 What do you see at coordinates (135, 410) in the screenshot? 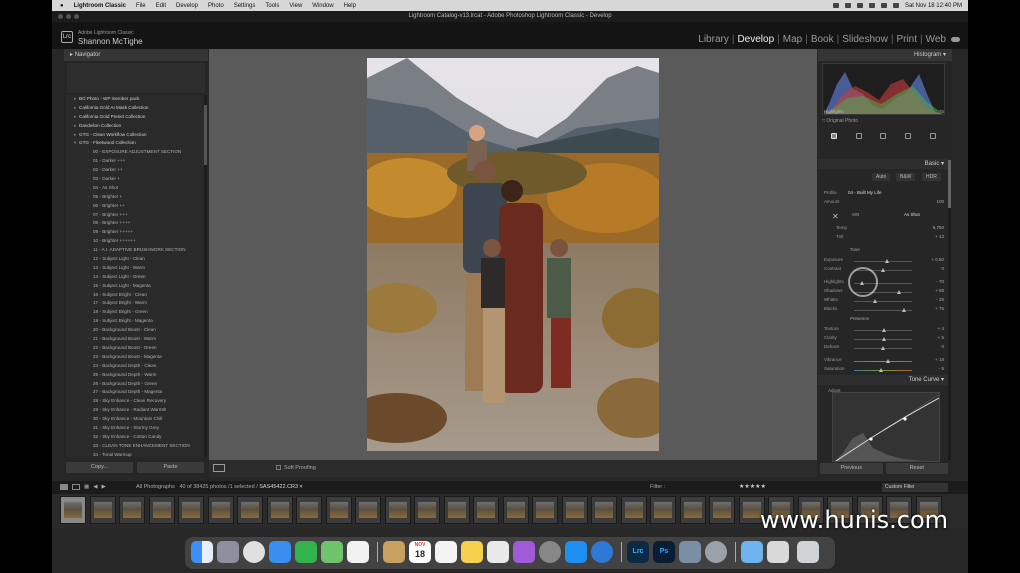
I see `preset-item: · 29 - Sky Enhance - Radiant Warmth` at bounding box center [135, 410].